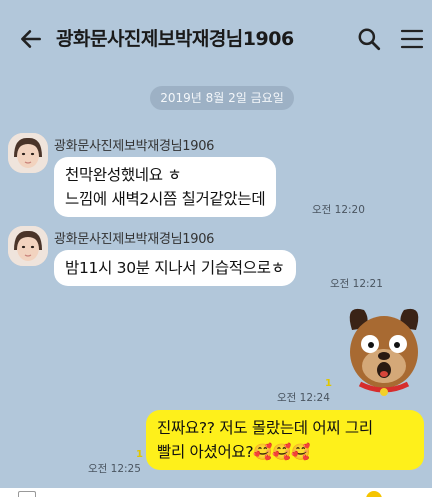  What do you see at coordinates (27, 494) in the screenshot?
I see `plus-icon` at bounding box center [27, 494].